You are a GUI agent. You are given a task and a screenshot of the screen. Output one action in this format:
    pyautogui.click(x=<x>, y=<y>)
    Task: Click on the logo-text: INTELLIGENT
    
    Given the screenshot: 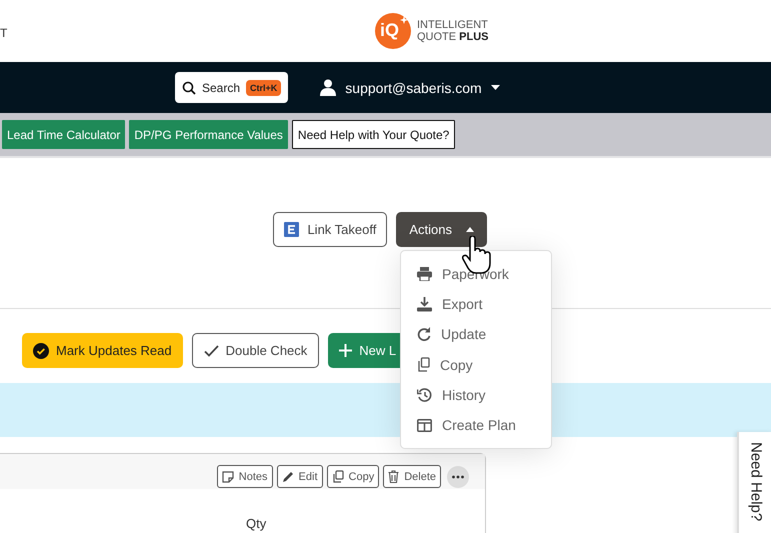 What is the action you would take?
    pyautogui.click(x=453, y=25)
    